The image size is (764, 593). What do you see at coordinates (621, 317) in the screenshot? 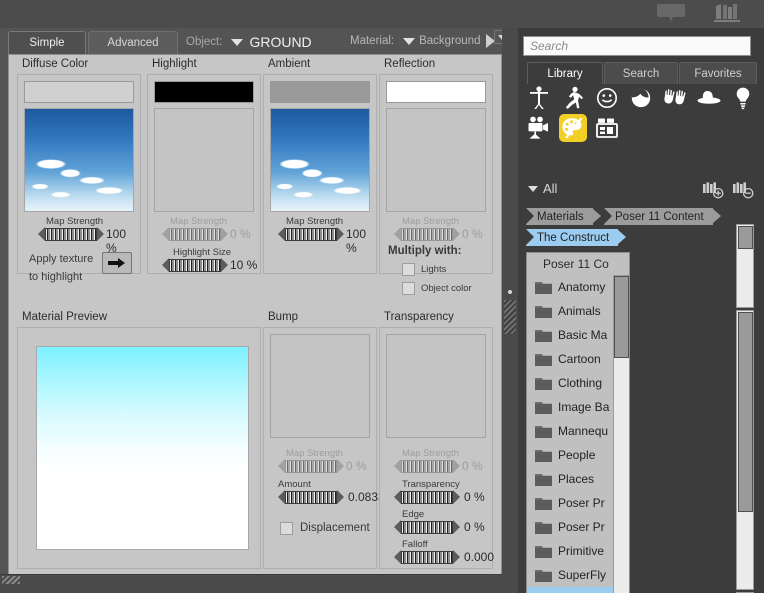
I see `folder-list-scroll-thumb` at bounding box center [621, 317].